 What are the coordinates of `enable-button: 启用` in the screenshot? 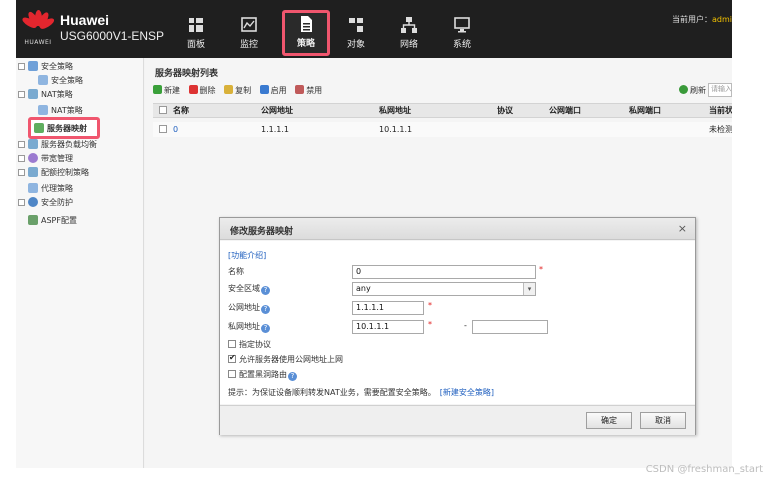 It's located at (273, 90).